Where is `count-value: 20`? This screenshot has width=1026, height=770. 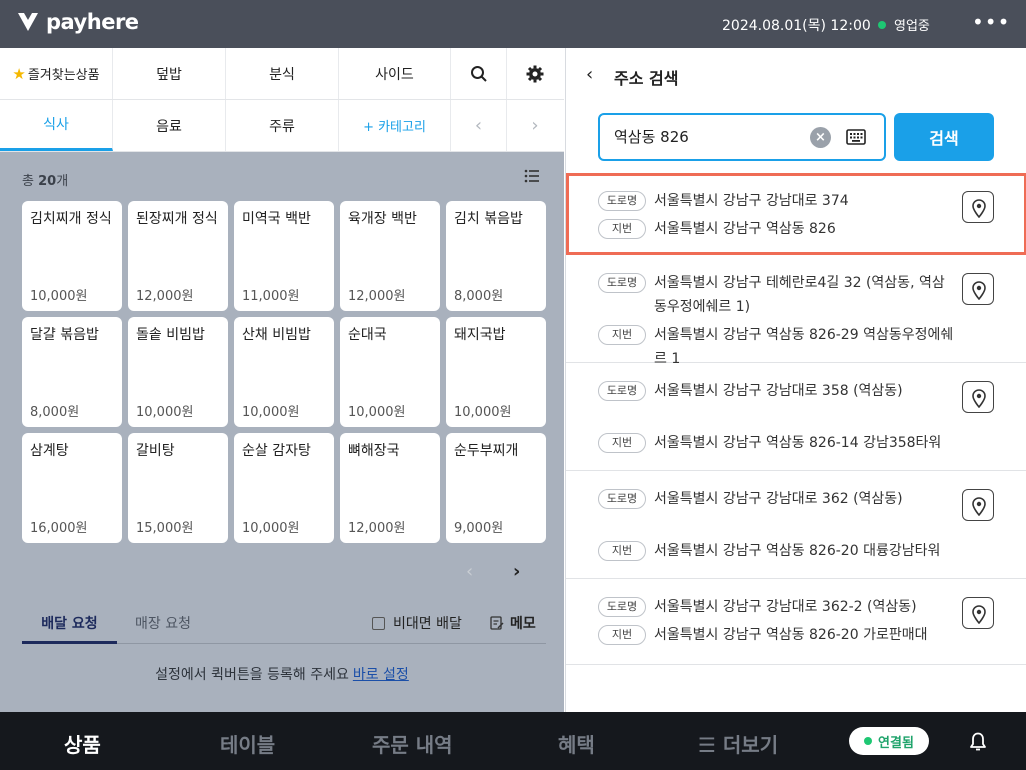
count-value: 20 is located at coordinates (47, 181).